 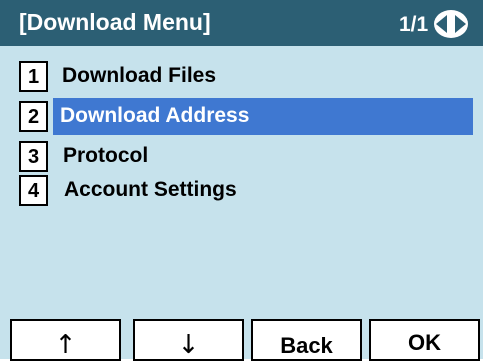 I want to click on softkey-back-button: Back, so click(x=306, y=340).